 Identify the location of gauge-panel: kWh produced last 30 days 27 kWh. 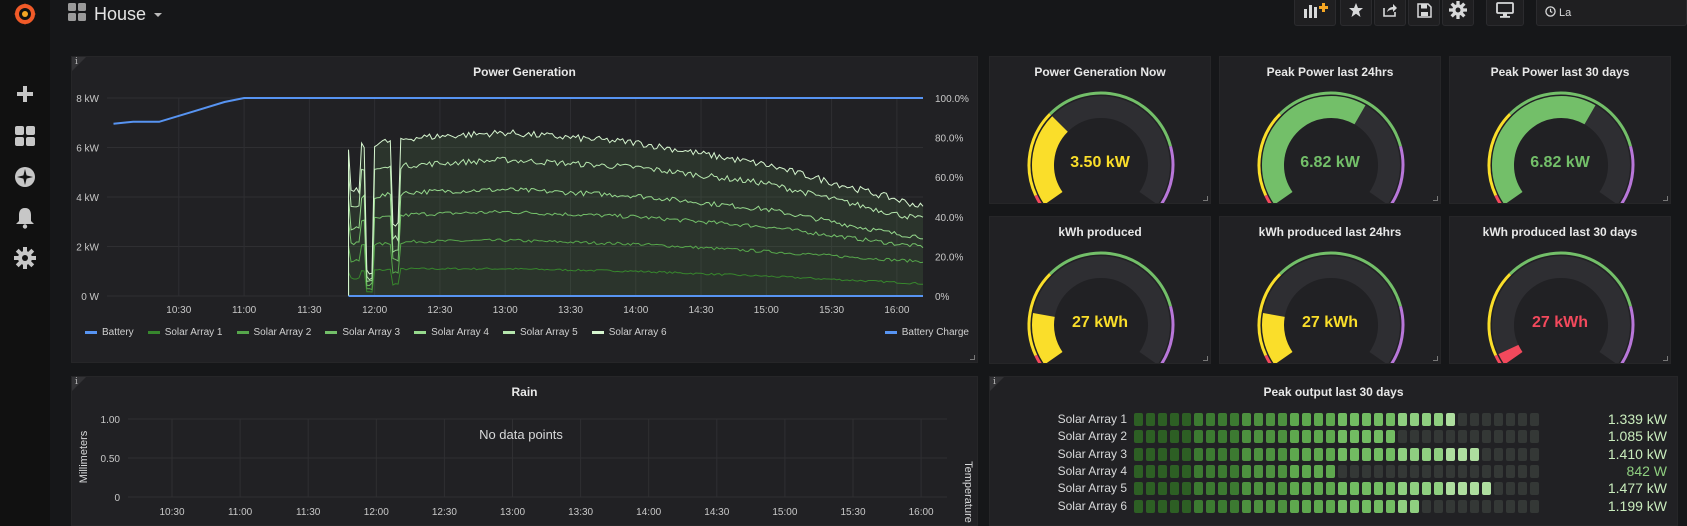
(1560, 290).